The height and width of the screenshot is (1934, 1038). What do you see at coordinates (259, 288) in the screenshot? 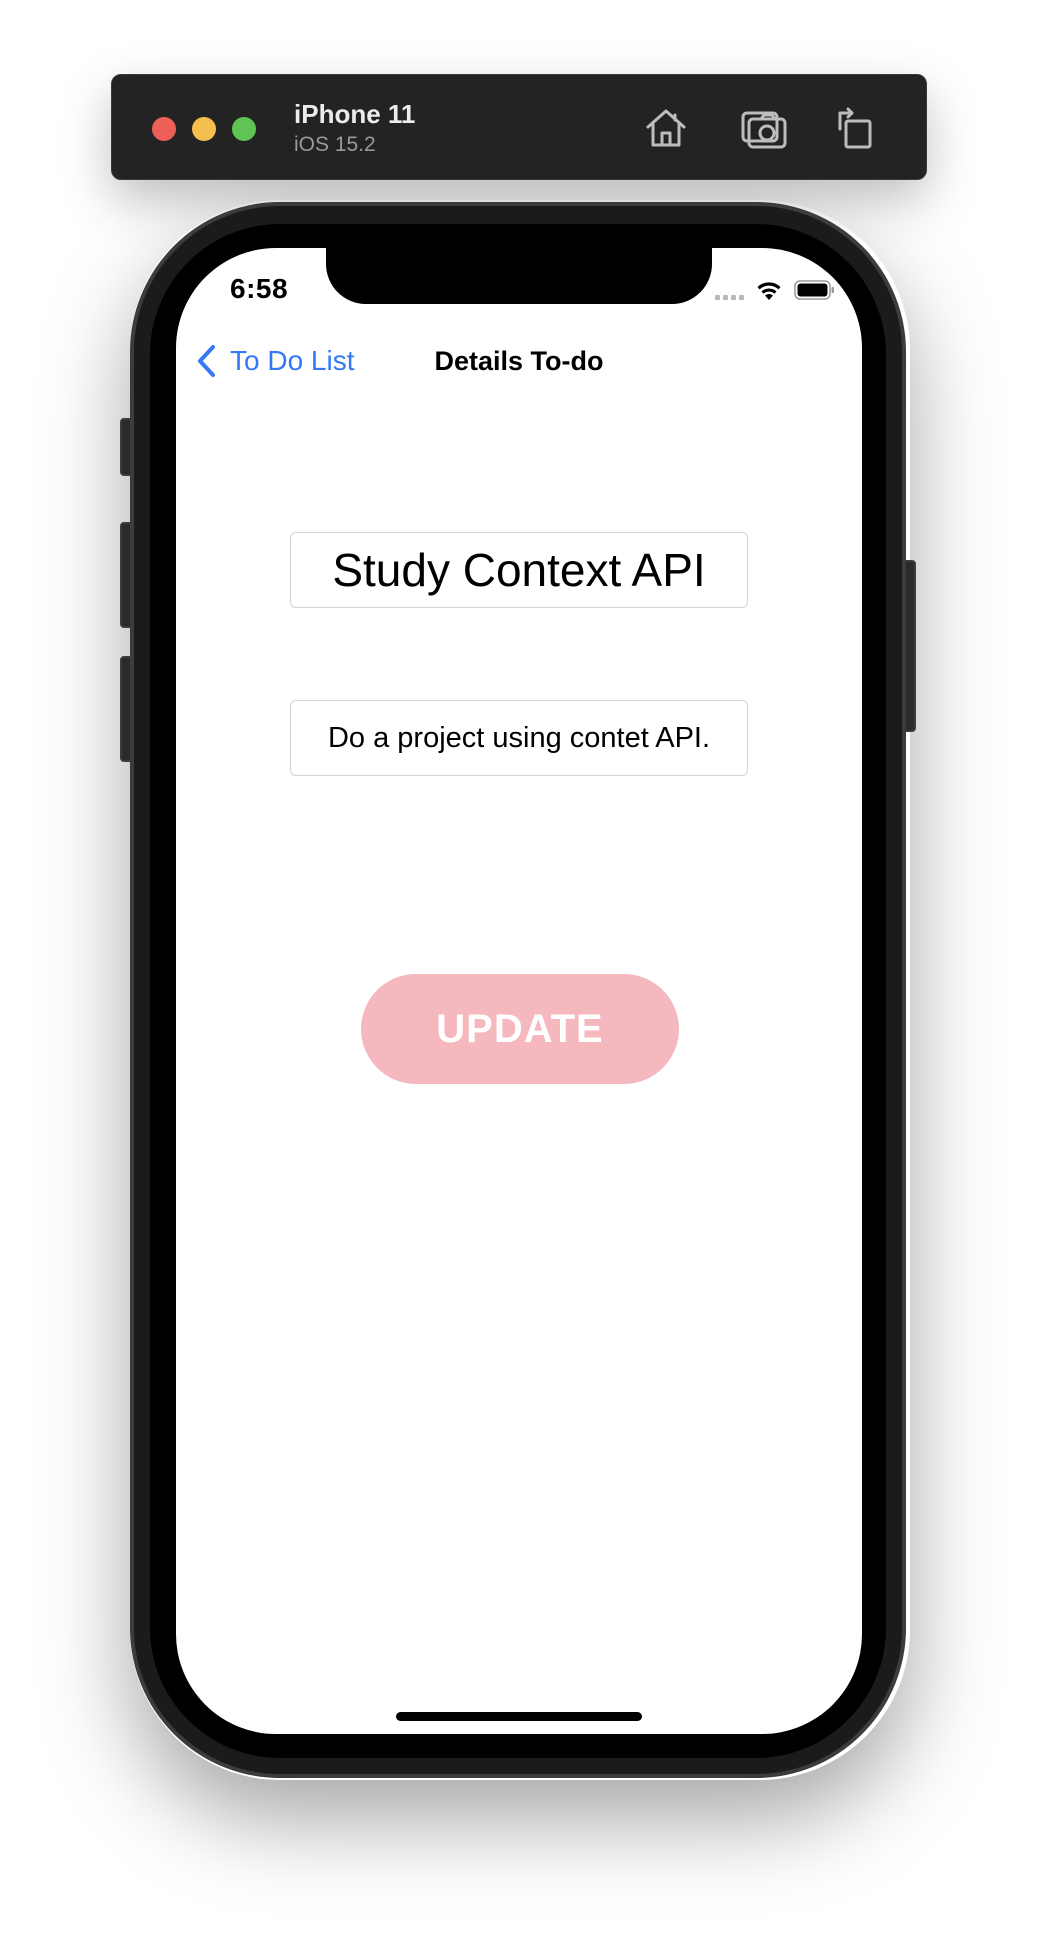
I see `status-time: 6:58` at bounding box center [259, 288].